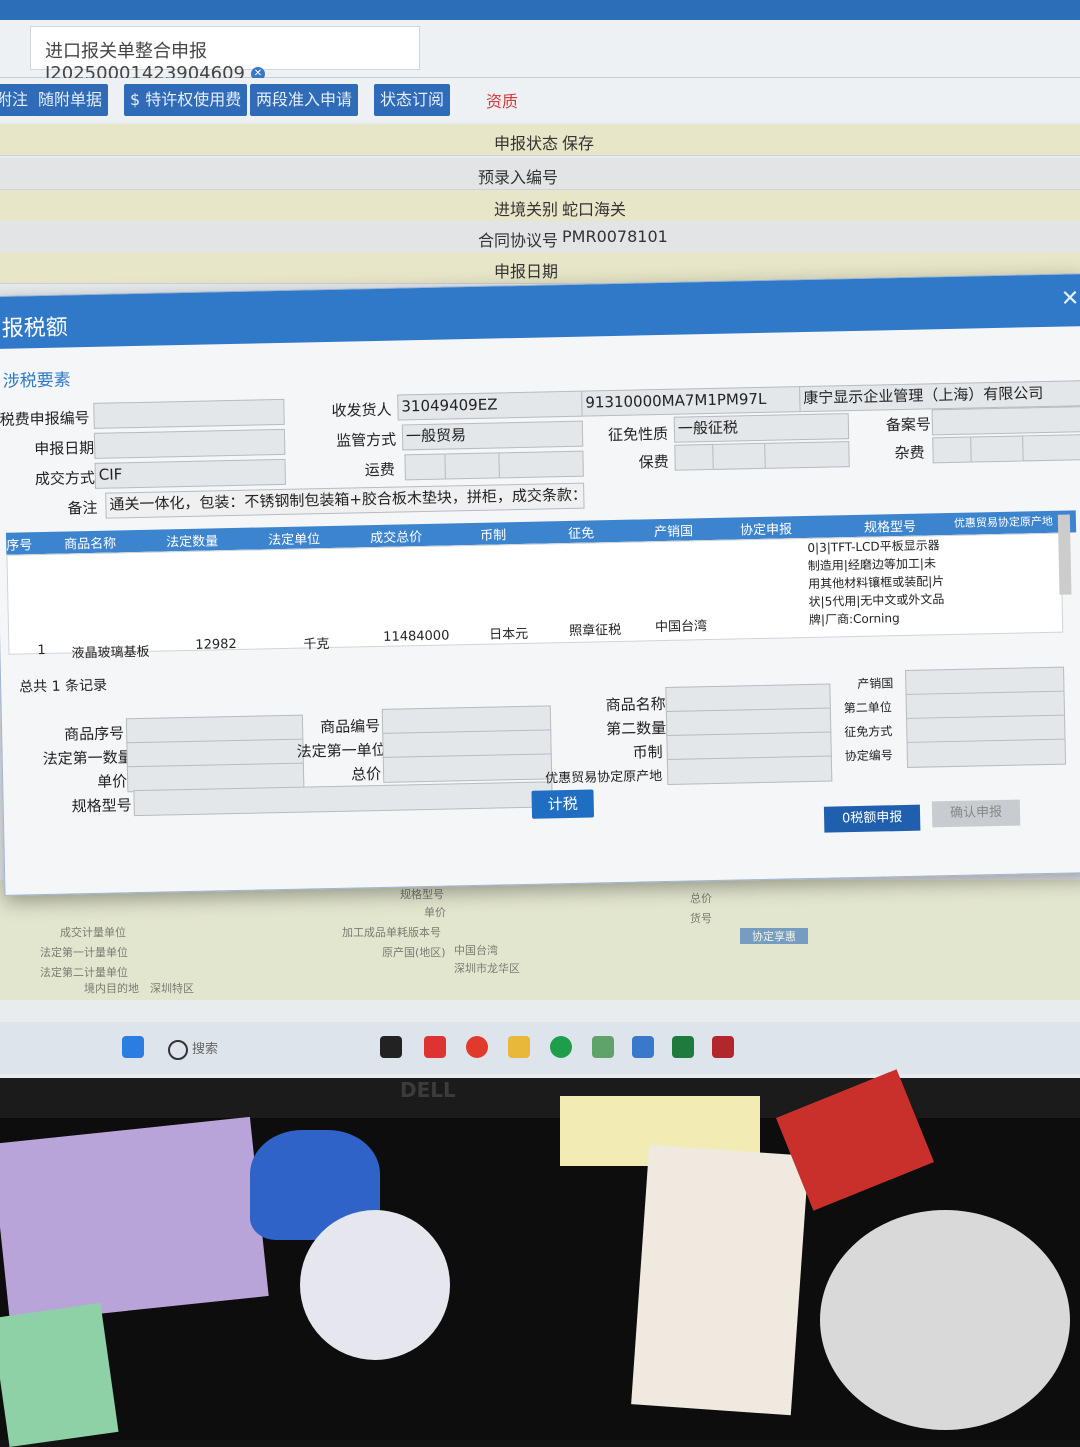 Image resolution: width=1080 pixels, height=1447 pixels. Describe the element at coordinates (694, 457) in the screenshot. I see `insurance-mark-field` at that location.